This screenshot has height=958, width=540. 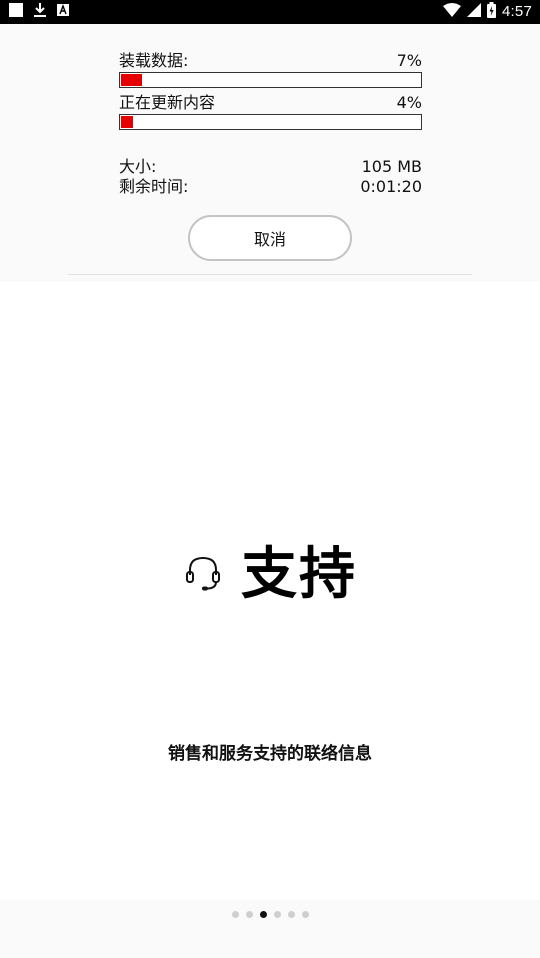 I want to click on loading-percent: 7%, so click(x=409, y=60).